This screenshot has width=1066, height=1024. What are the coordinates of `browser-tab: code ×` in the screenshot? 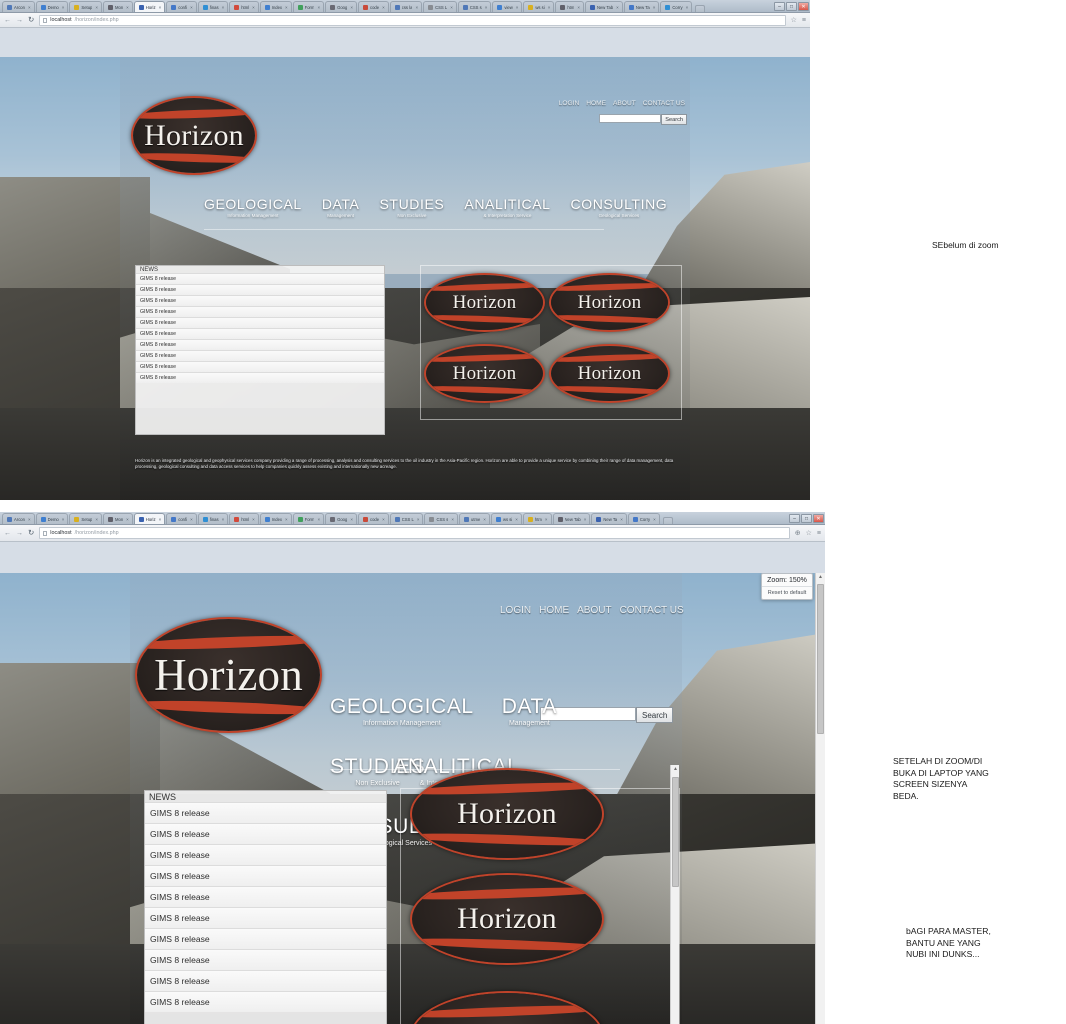 It's located at (373, 6).